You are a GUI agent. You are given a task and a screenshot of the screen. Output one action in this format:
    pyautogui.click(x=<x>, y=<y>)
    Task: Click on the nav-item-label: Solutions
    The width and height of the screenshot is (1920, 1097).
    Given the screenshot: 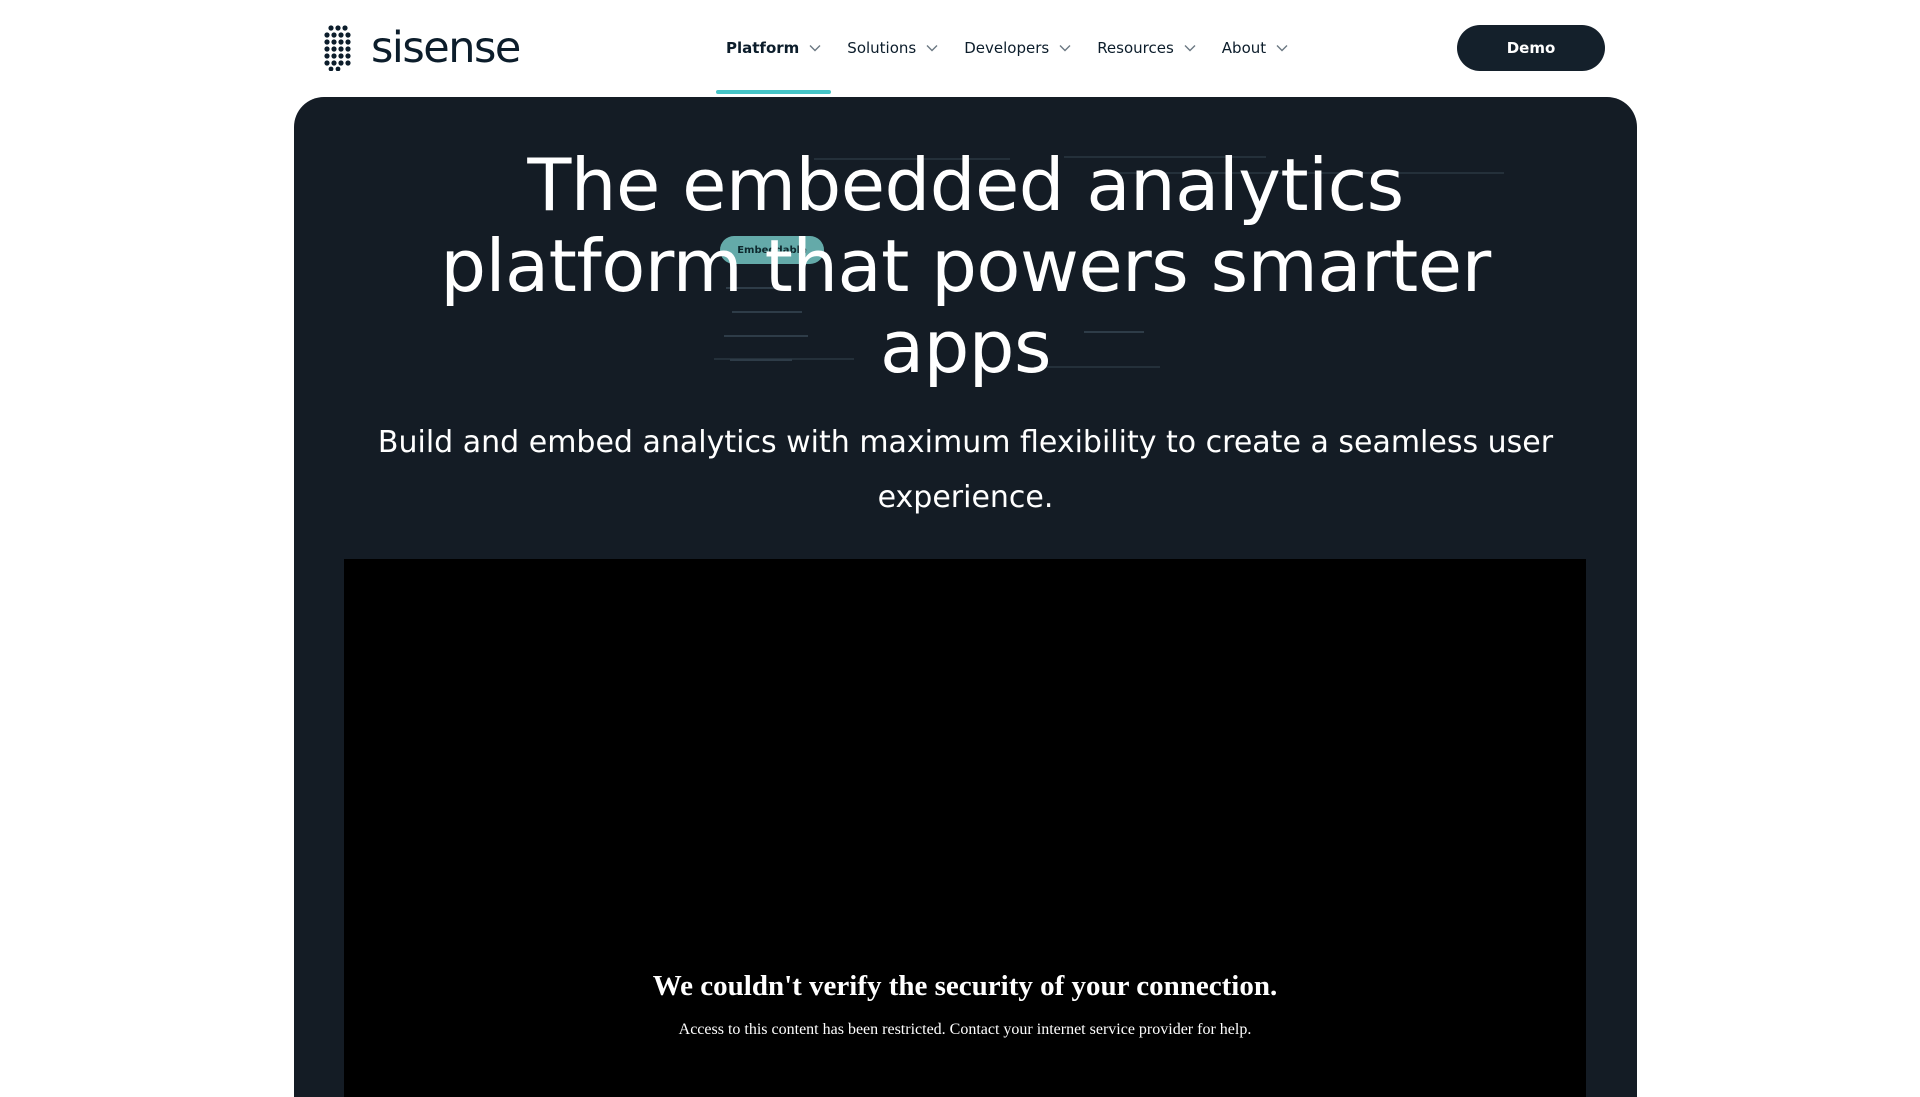 What is the action you would take?
    pyautogui.click(x=882, y=48)
    